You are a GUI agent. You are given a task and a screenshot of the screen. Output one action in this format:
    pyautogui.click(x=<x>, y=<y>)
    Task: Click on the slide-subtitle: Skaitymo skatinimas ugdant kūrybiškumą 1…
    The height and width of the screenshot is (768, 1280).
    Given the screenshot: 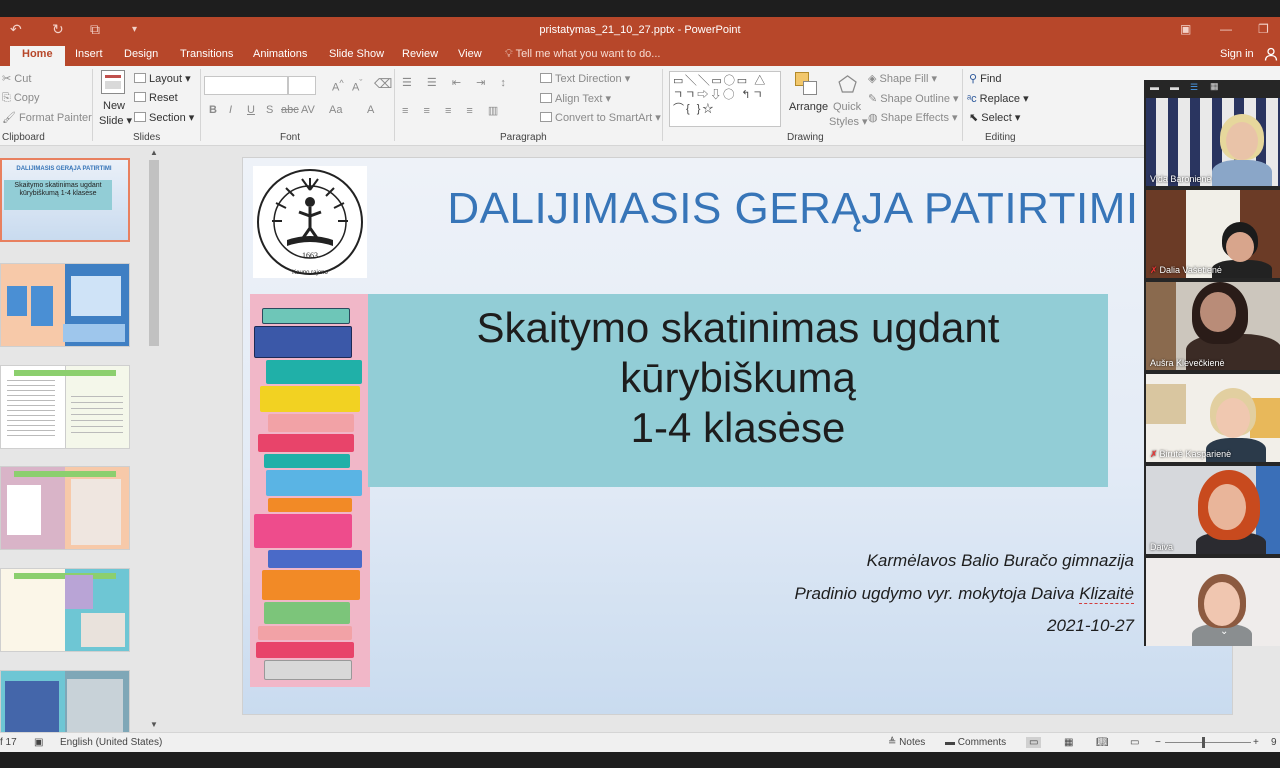 What is the action you would take?
    pyautogui.click(x=738, y=378)
    